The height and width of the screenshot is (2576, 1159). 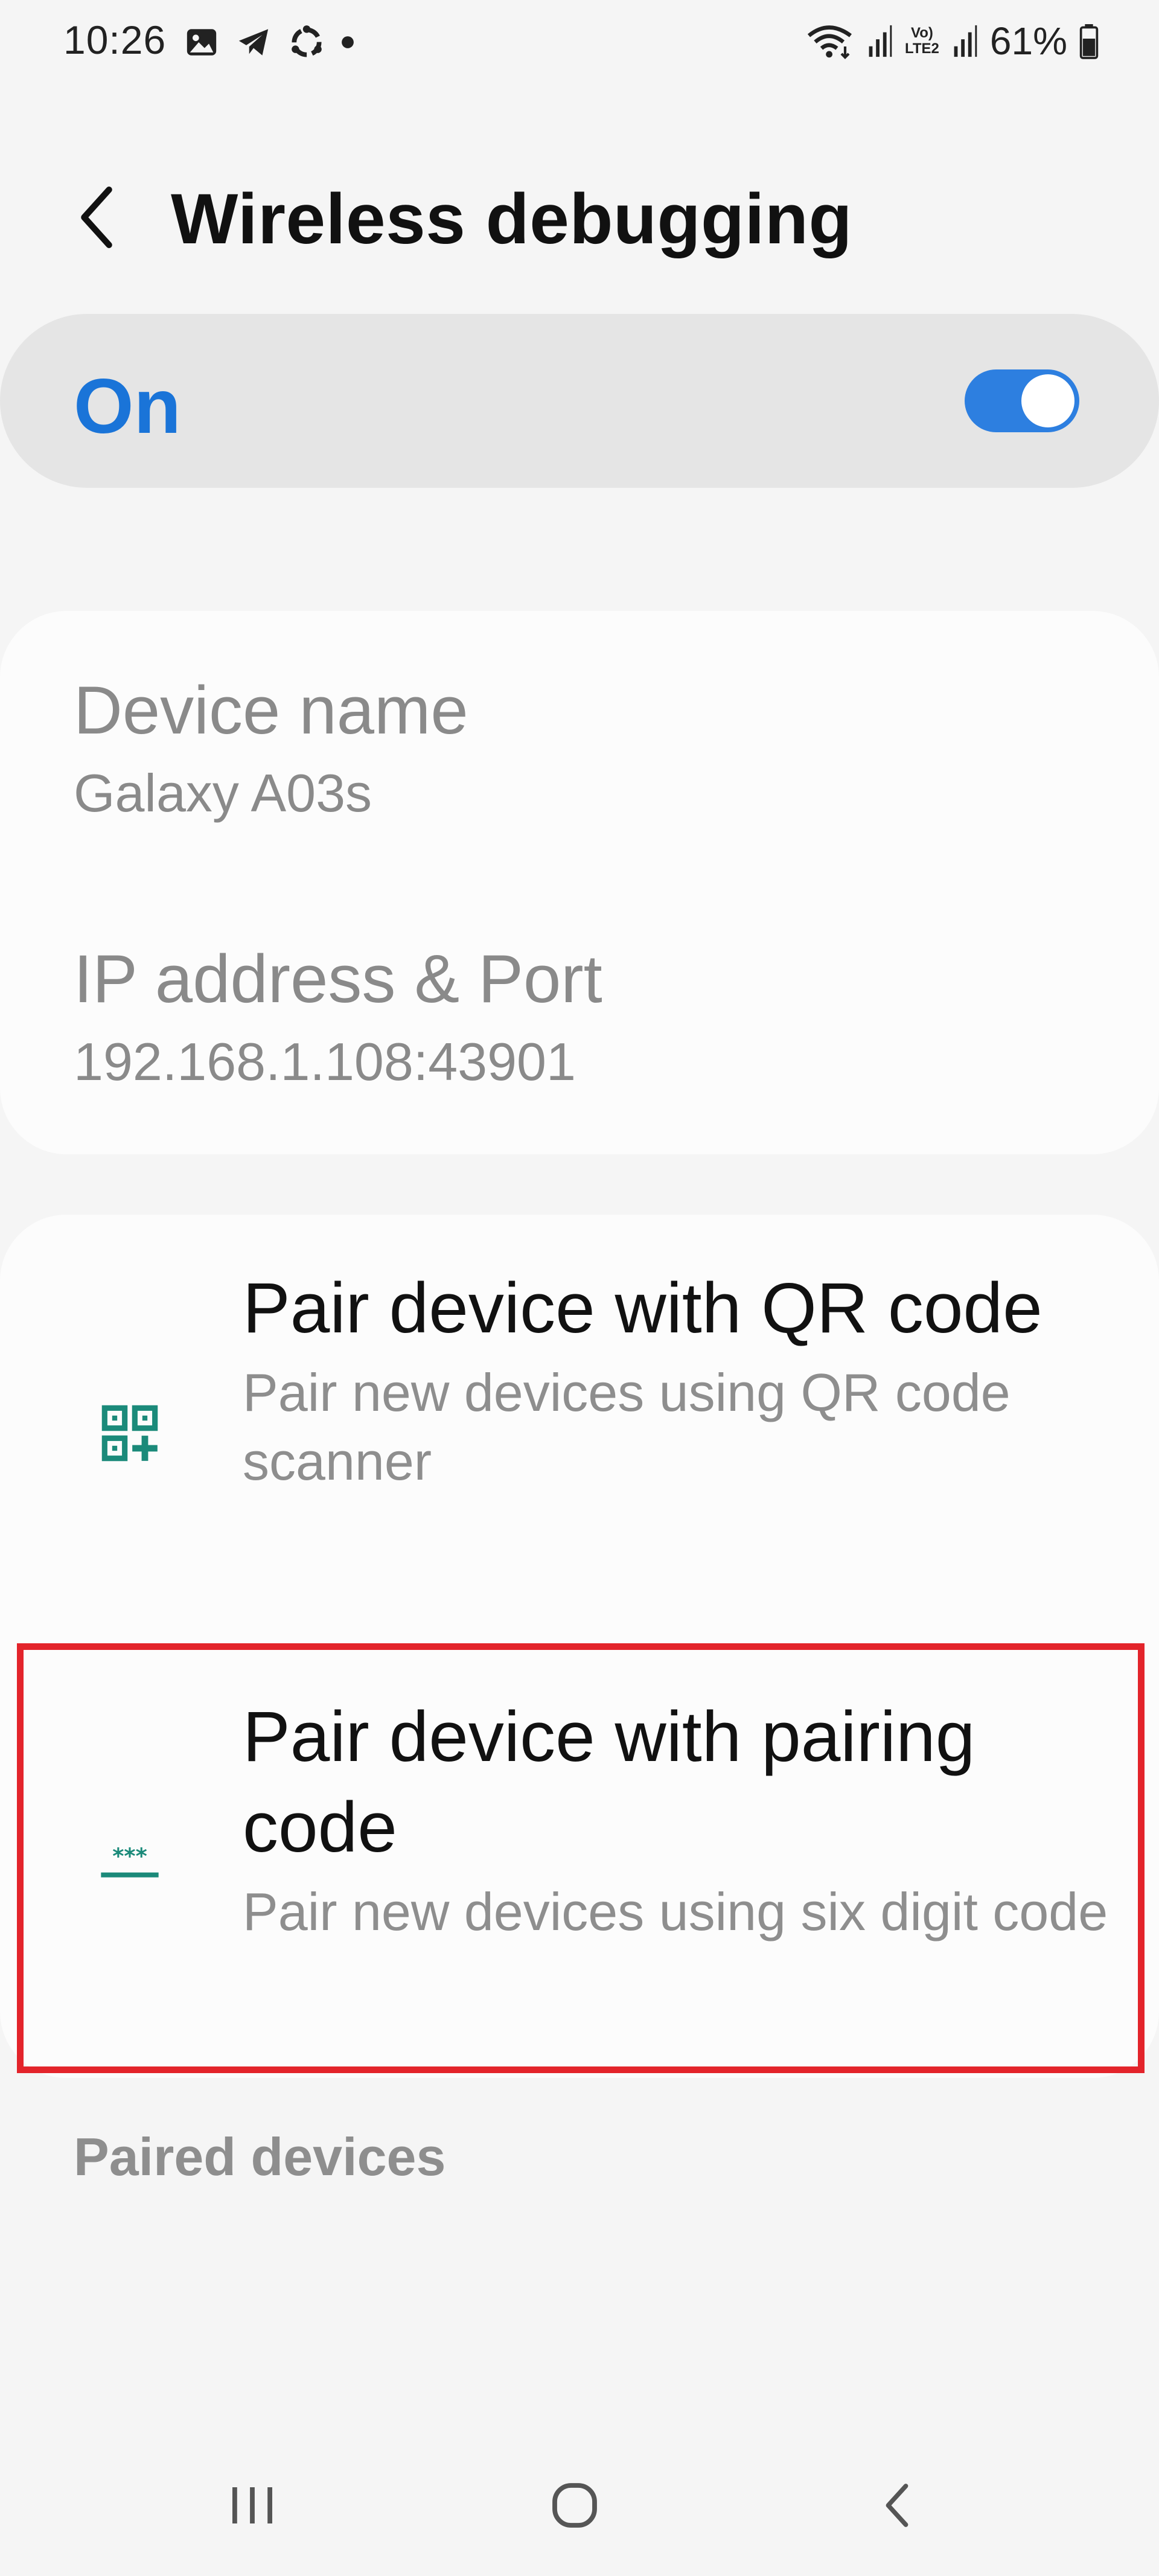 I want to click on telegram-icon, so click(x=253, y=43).